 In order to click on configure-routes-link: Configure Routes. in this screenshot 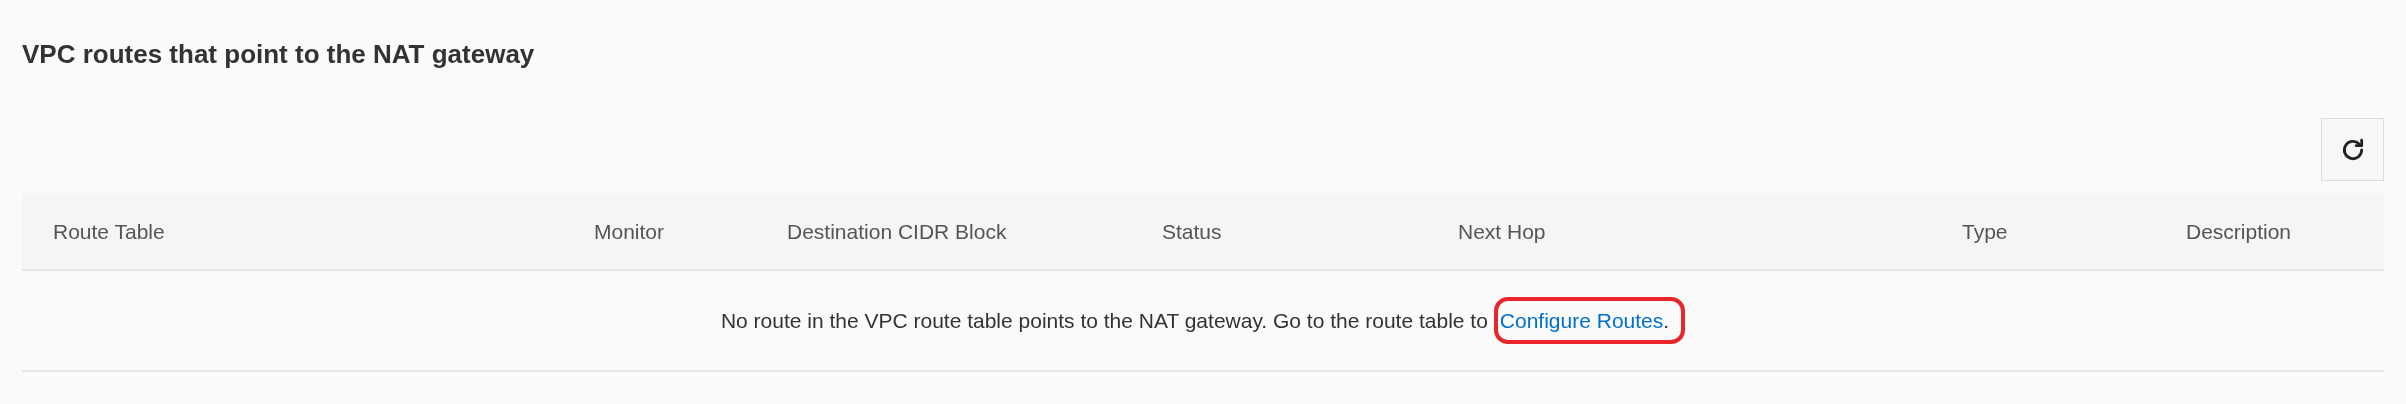, I will do `click(1589, 320)`.